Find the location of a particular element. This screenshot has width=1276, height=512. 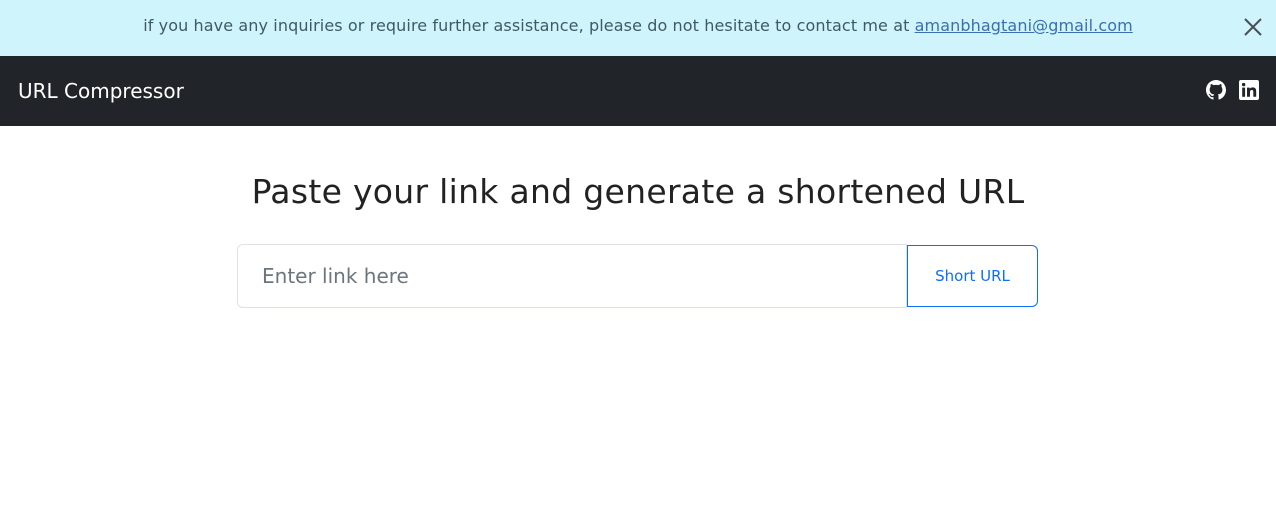

link-input is located at coordinates (572, 276).